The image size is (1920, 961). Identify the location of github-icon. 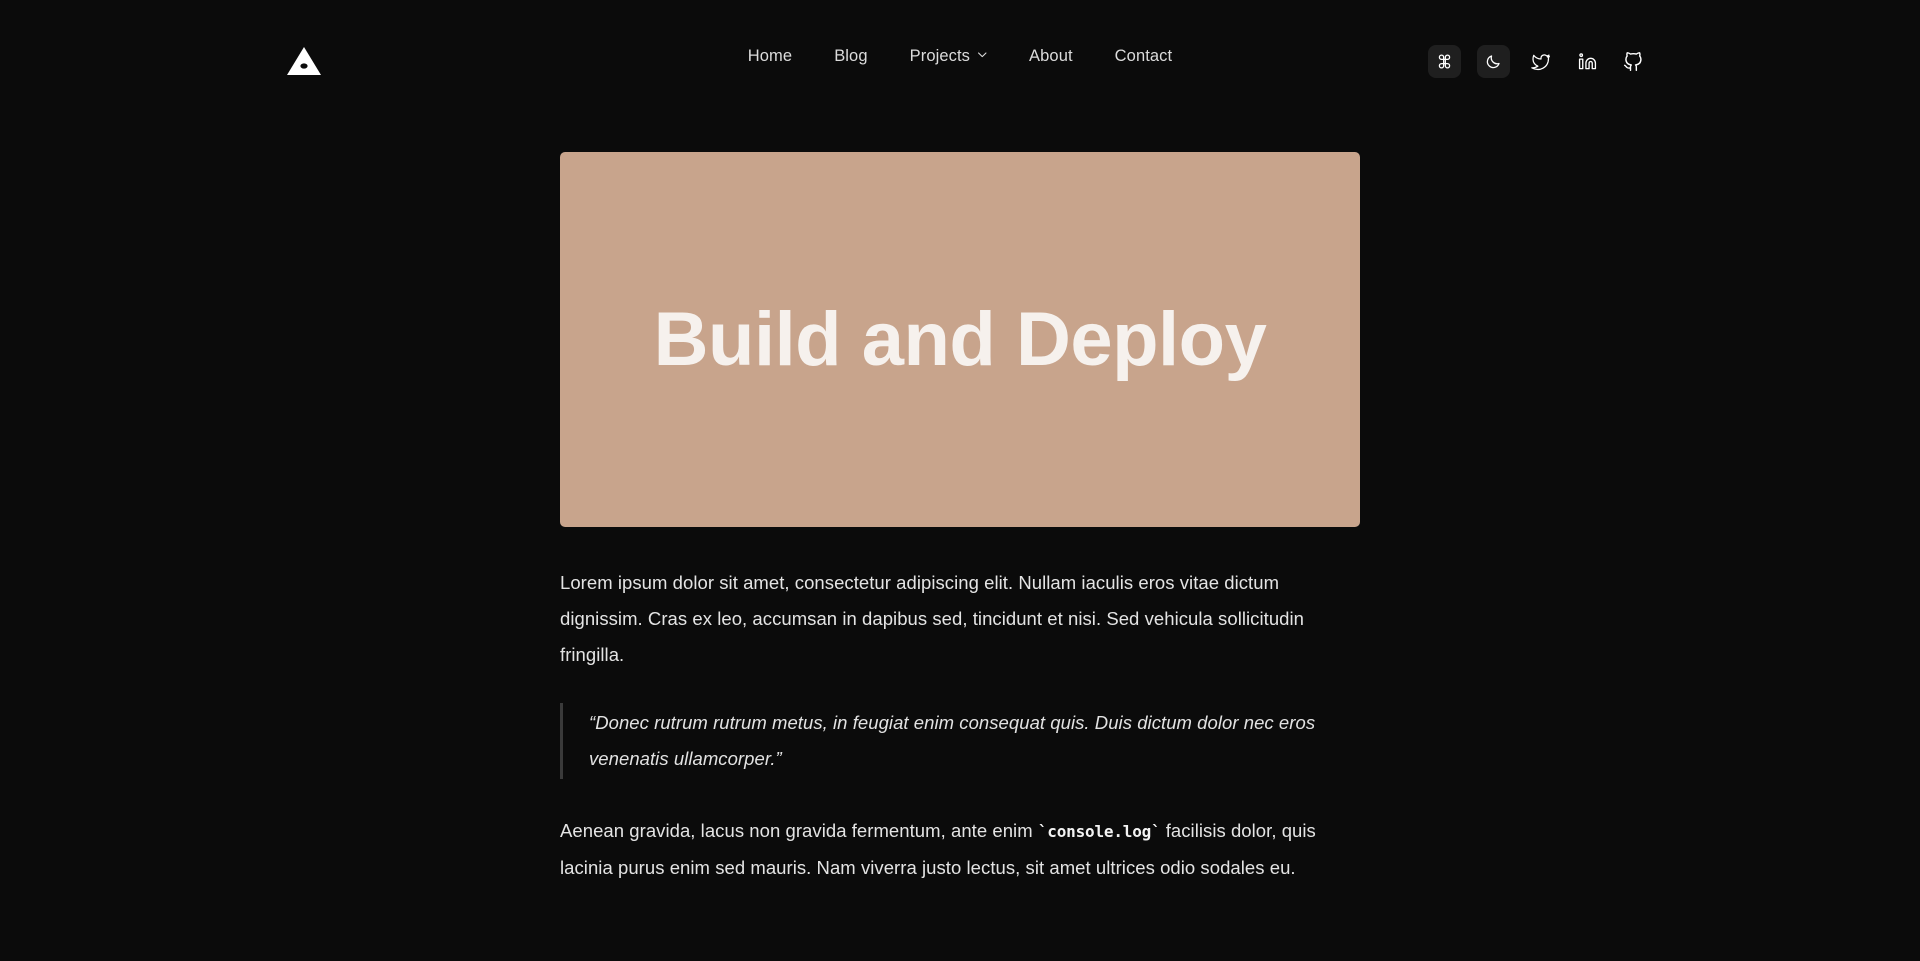
(1632, 61).